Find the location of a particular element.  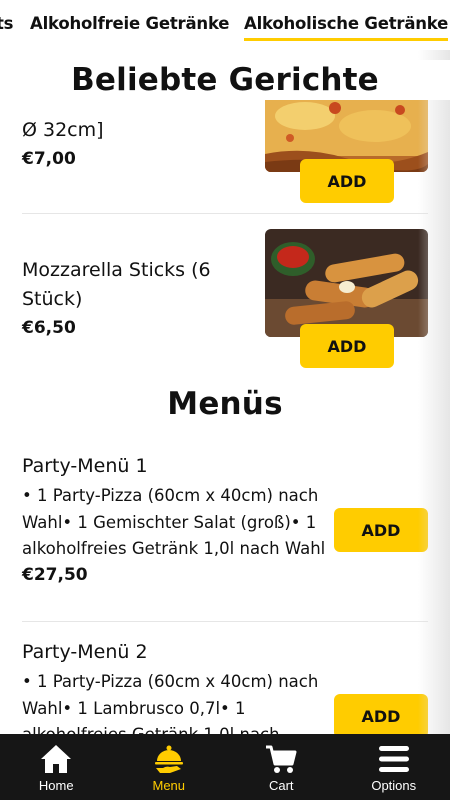

nav-cart: Cart is located at coordinates (281, 767).